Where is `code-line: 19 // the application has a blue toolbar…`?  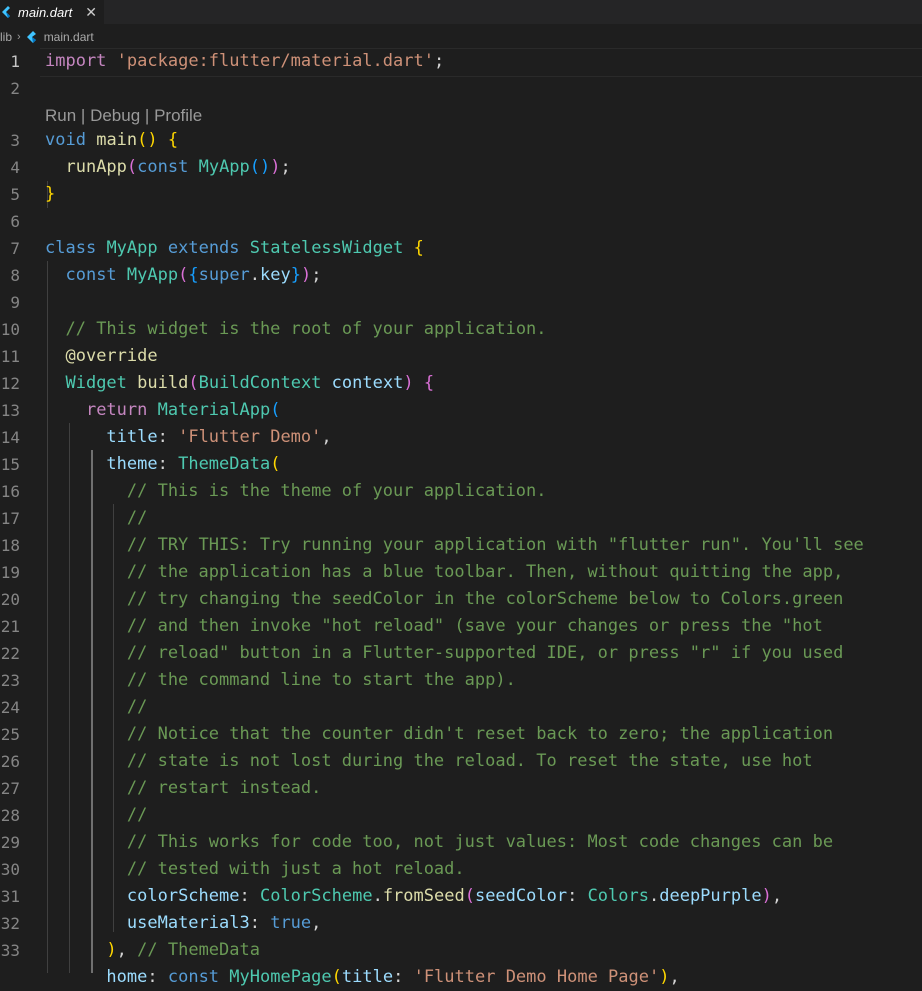
code-line: 19 // the application has a blue toolbar… is located at coordinates (461, 572).